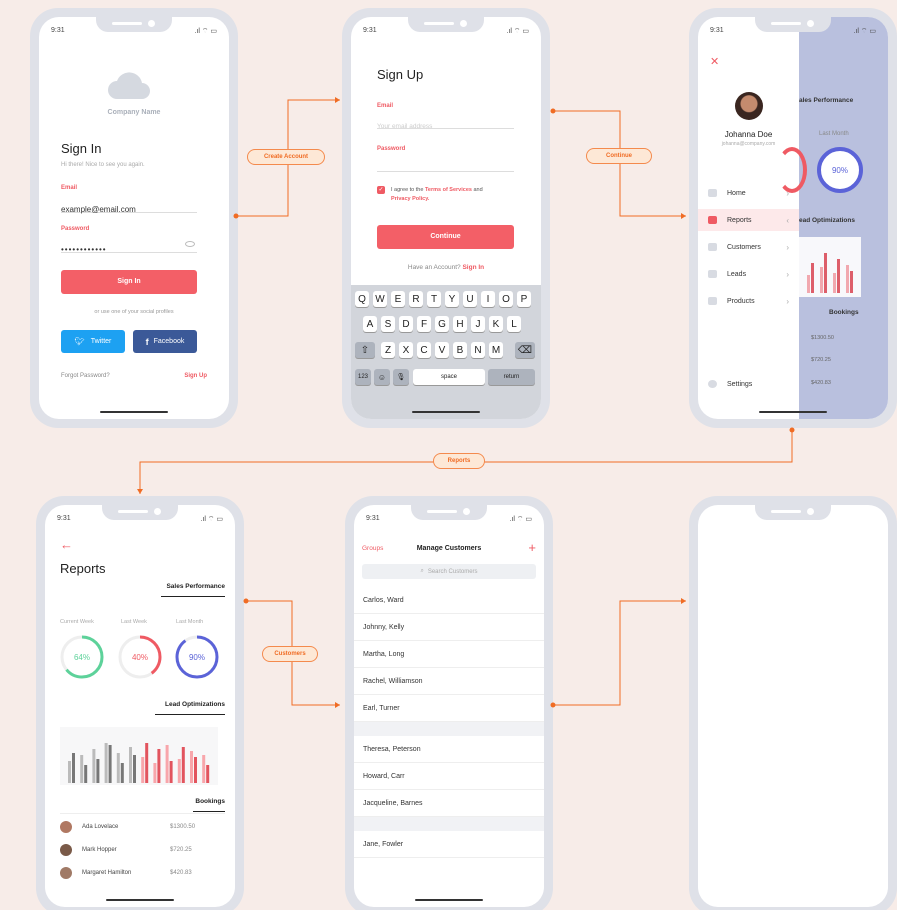 This screenshot has height=910, width=897. Describe the element at coordinates (286, 157) in the screenshot. I see `flow-label-create-account: Create Account` at that location.